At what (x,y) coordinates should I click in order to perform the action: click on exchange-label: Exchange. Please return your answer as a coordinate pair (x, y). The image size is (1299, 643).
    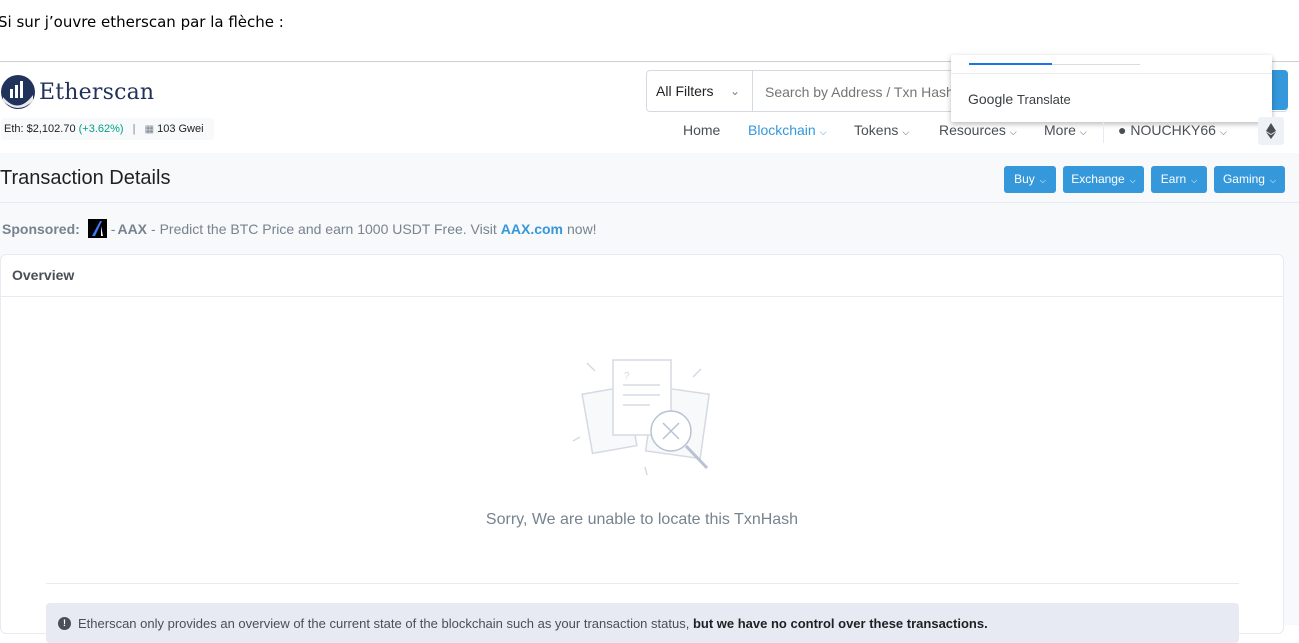
    Looking at the image, I should click on (1098, 179).